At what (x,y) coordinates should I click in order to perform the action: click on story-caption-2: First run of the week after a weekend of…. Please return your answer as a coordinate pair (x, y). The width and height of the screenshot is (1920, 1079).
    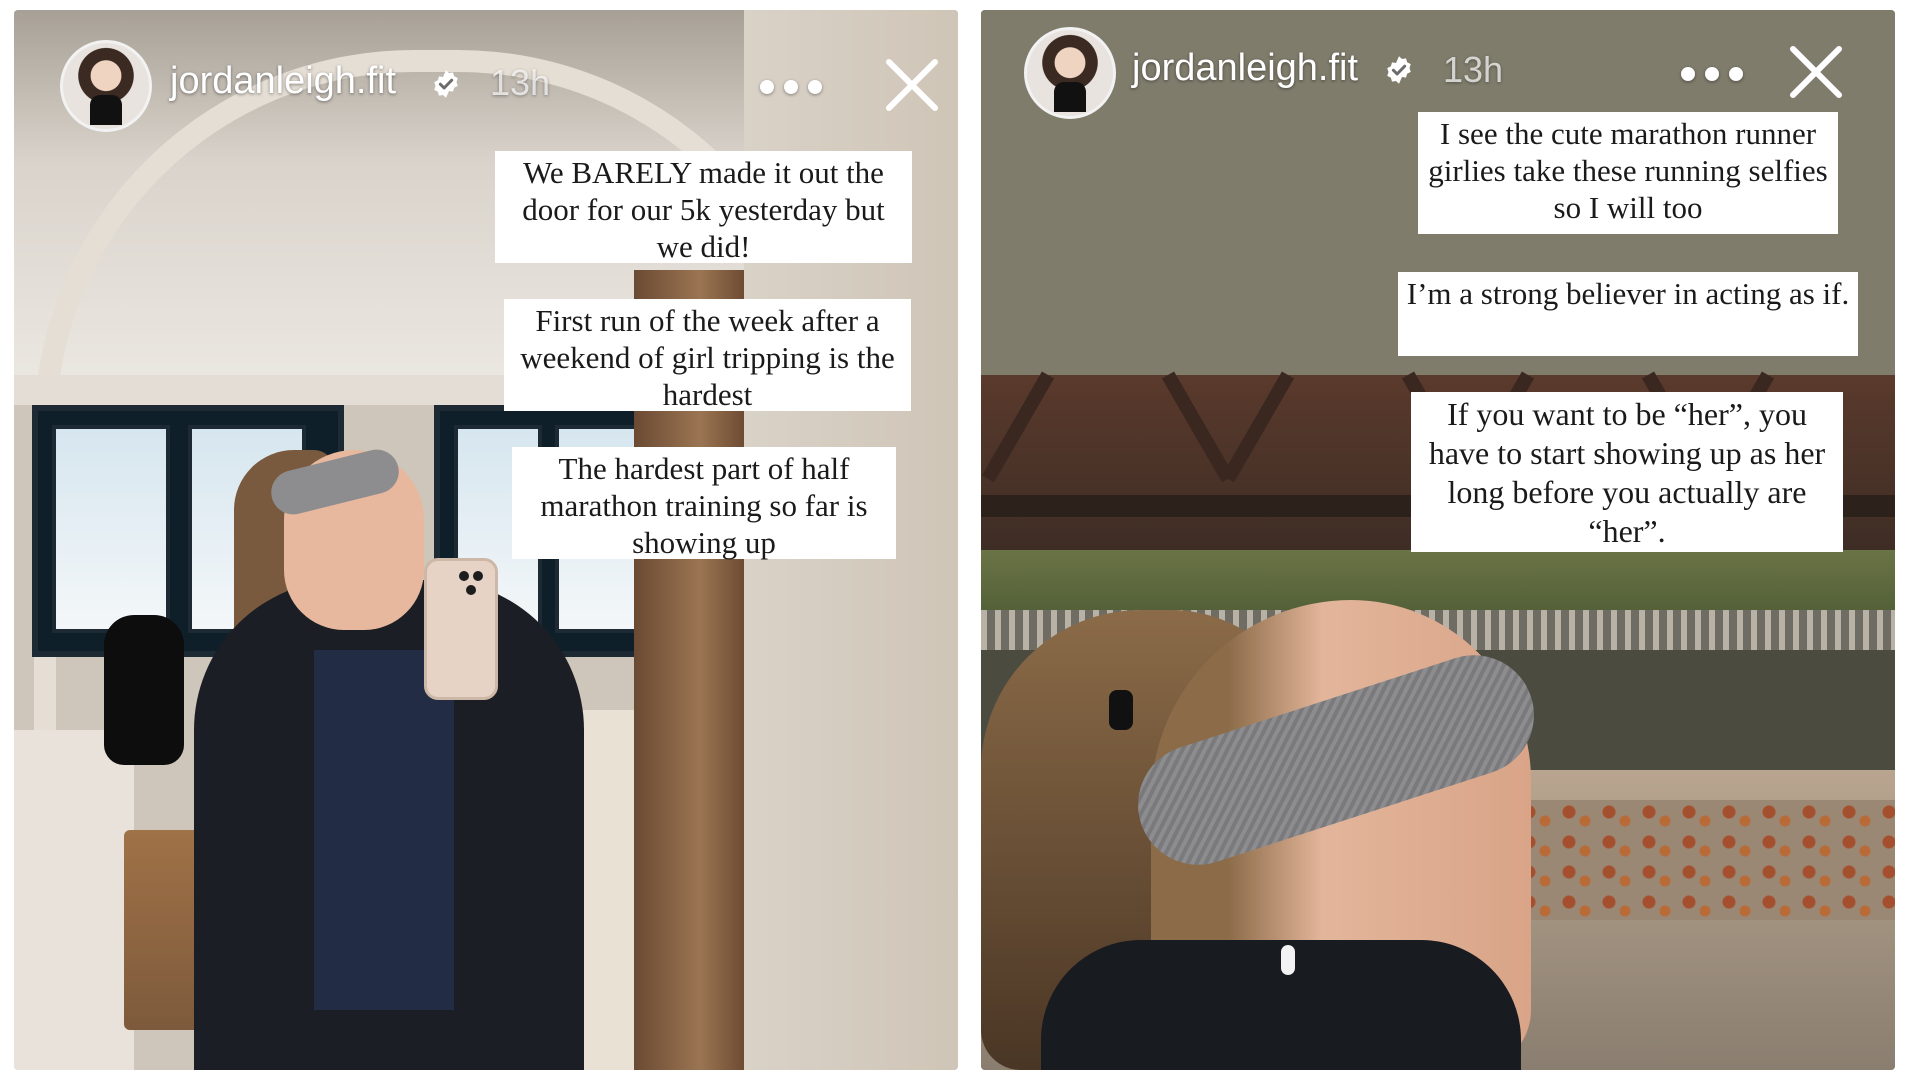
    Looking at the image, I should click on (707, 355).